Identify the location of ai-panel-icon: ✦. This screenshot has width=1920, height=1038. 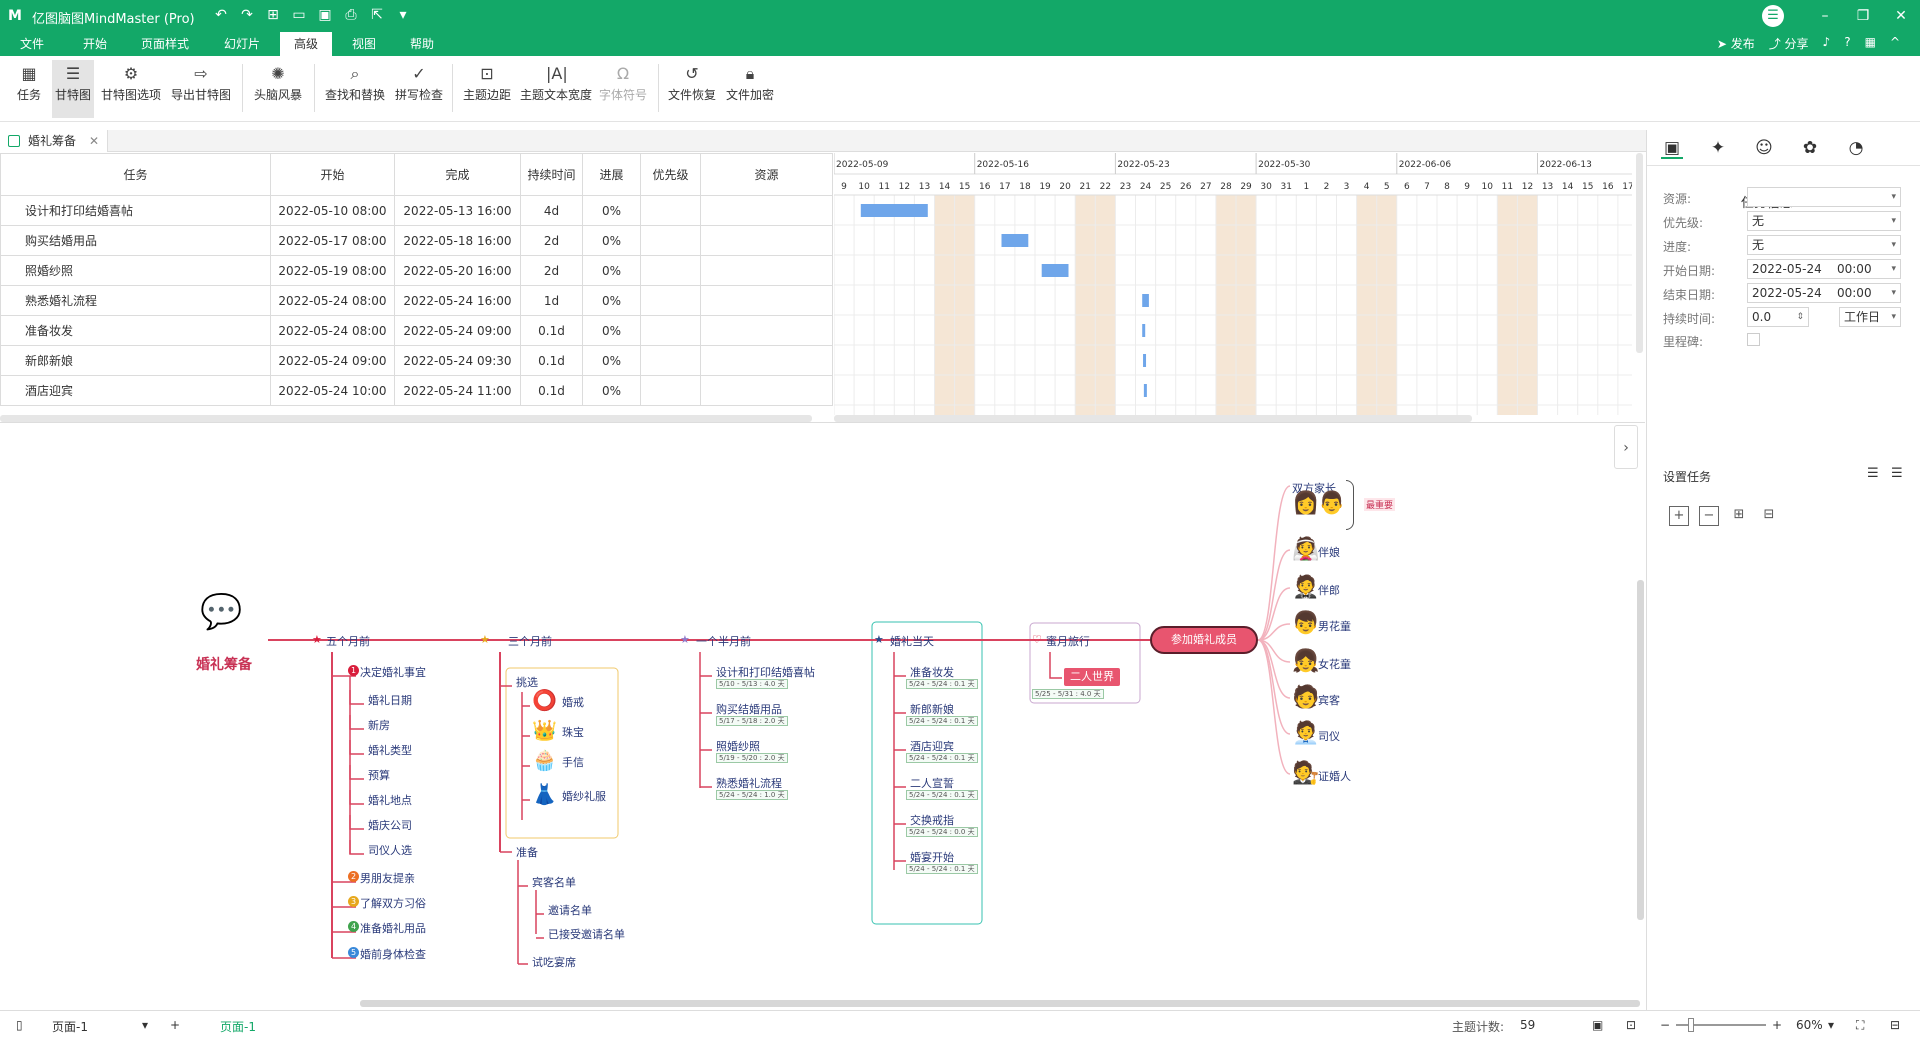
(1718, 148).